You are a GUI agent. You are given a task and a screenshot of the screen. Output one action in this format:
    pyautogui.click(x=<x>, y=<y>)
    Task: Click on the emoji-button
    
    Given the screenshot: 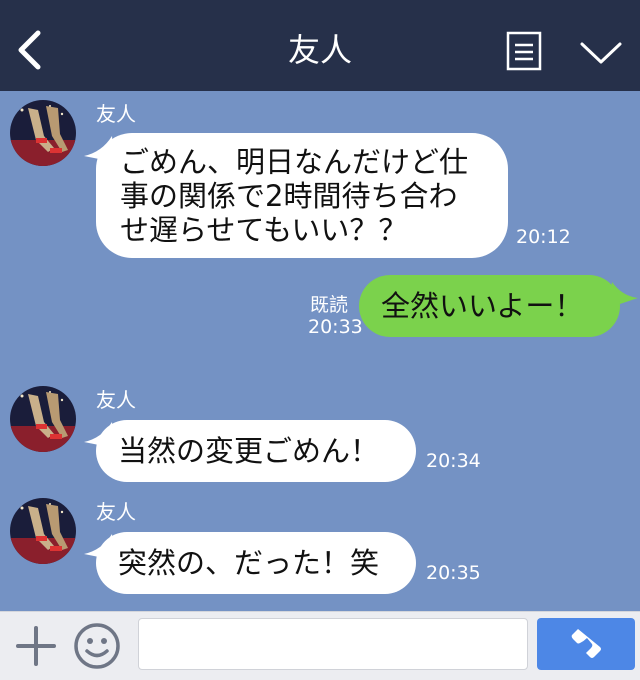 What is the action you would take?
    pyautogui.click(x=97, y=646)
    